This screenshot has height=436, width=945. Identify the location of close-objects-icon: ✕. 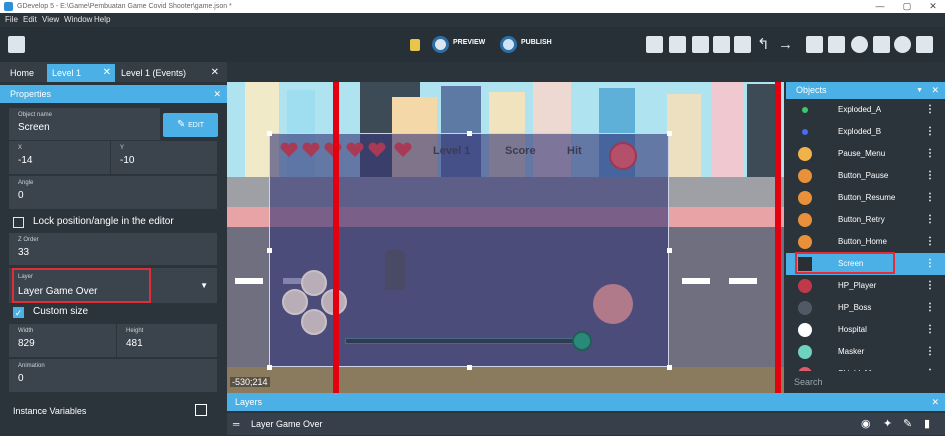
(935, 90).